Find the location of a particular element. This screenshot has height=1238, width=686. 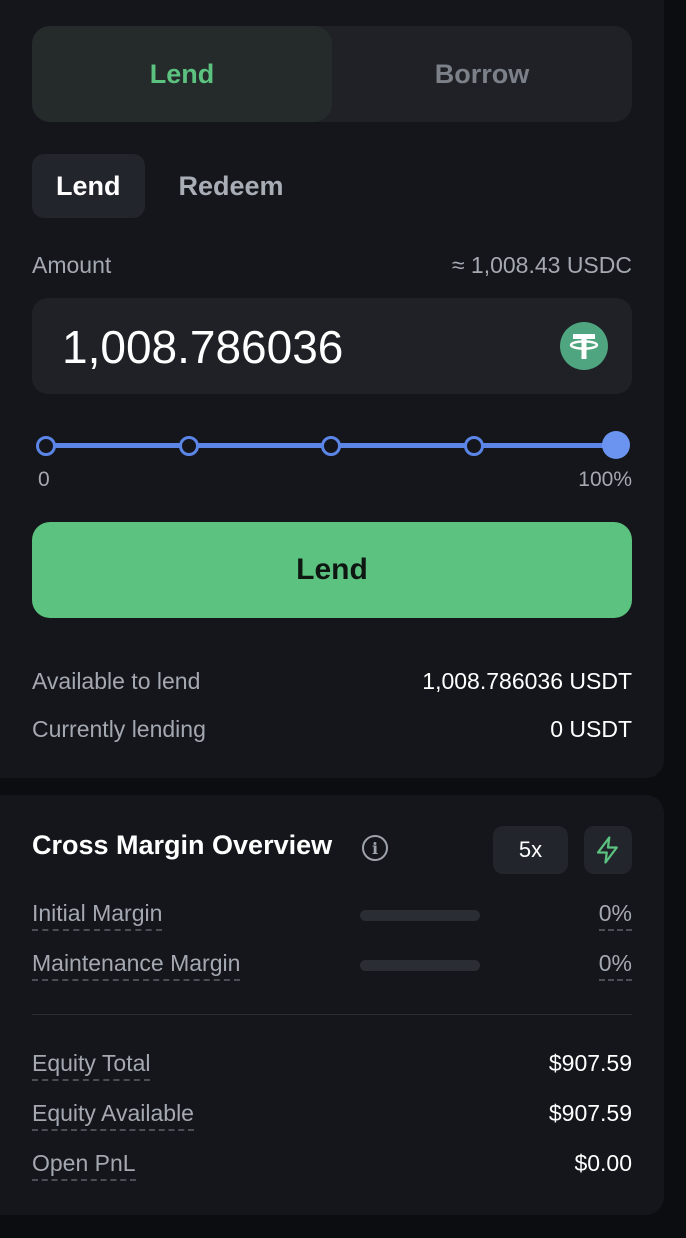

initial-margin-value: 0% is located at coordinates (615, 915).